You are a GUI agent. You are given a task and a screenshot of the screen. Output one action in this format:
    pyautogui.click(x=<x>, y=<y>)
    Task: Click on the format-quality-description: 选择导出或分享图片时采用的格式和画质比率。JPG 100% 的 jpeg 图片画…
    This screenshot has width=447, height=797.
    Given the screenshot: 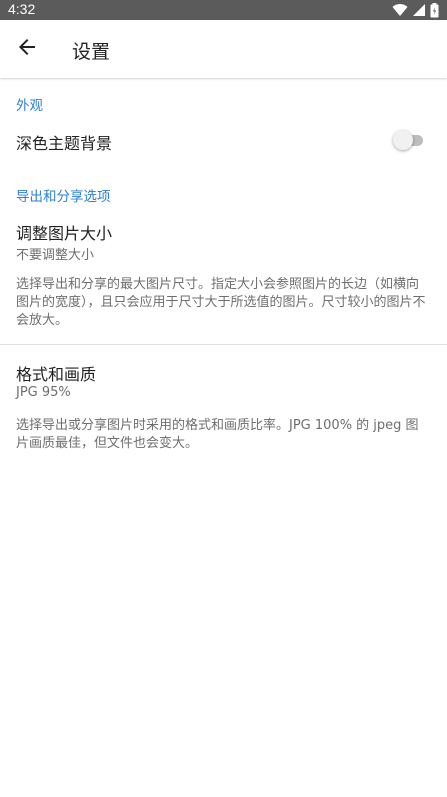 What is the action you would take?
    pyautogui.click(x=217, y=434)
    